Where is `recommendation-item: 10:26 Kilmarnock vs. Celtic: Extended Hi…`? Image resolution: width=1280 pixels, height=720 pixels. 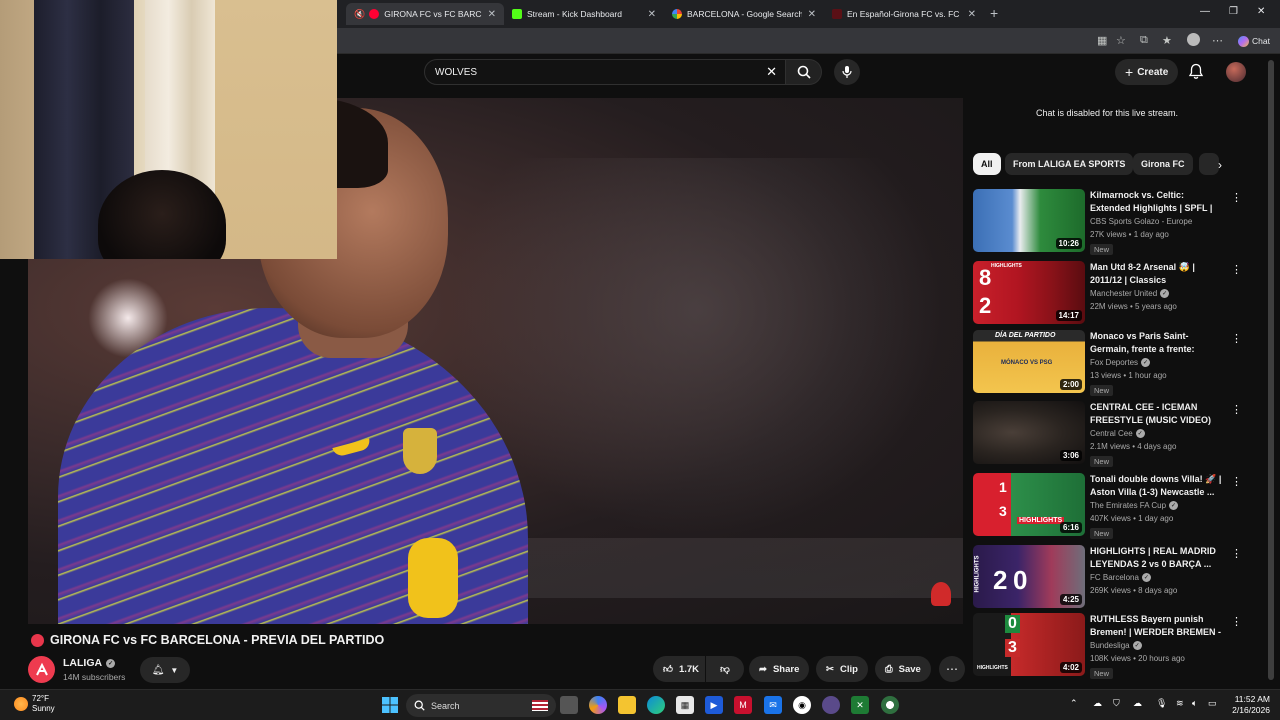 recommendation-item: 10:26 Kilmarnock vs. Celtic: Extended Hi… is located at coordinates (1108, 222).